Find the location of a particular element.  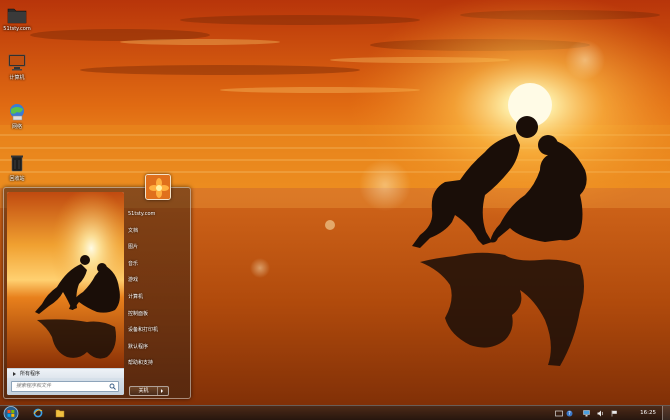

shutdown-options-arrow-icon is located at coordinates (162, 390).